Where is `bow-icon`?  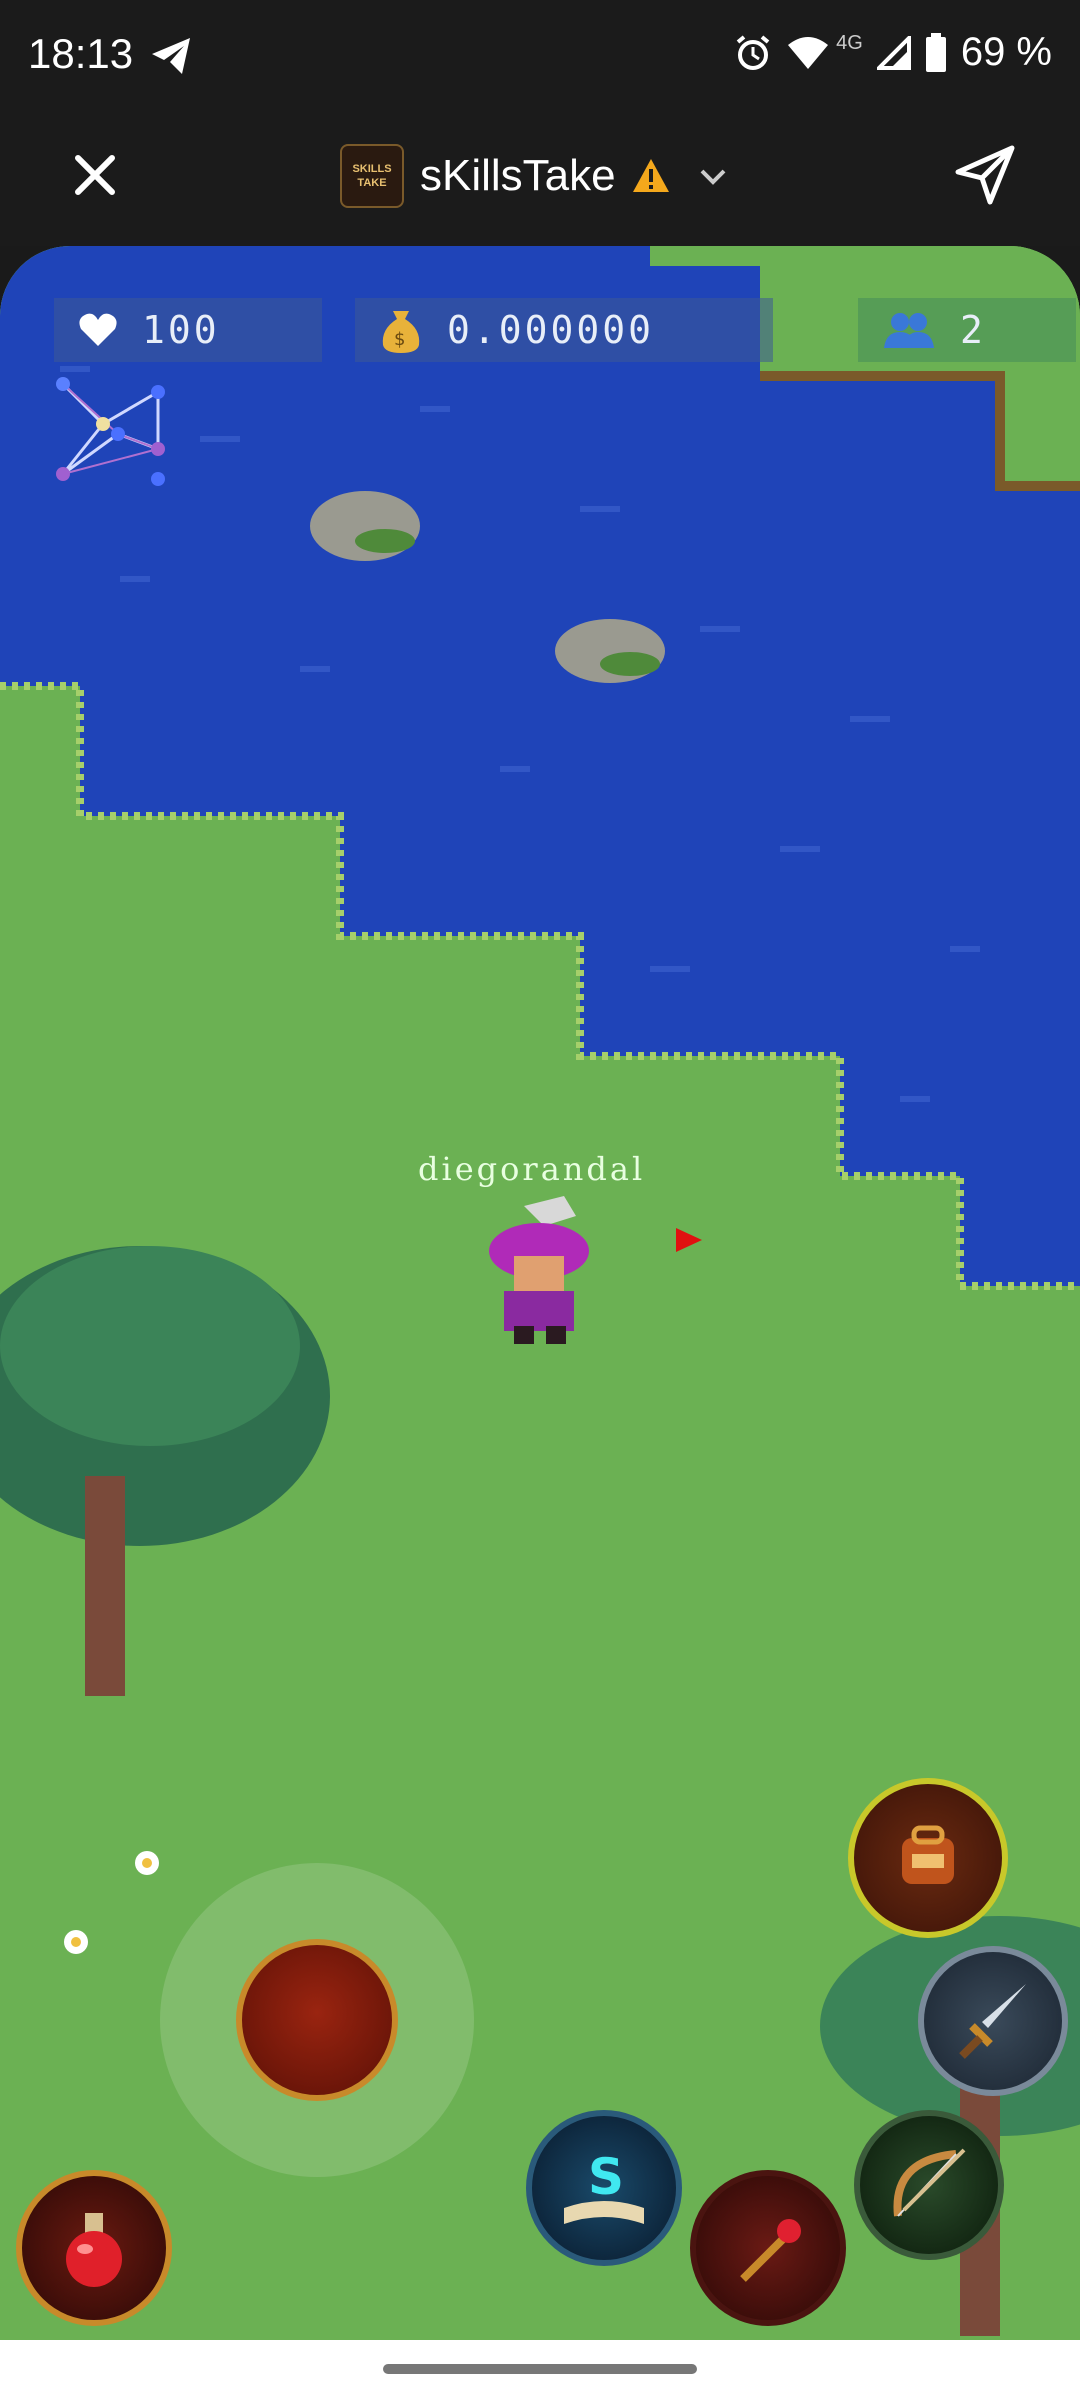 bow-icon is located at coordinates (929, 2182).